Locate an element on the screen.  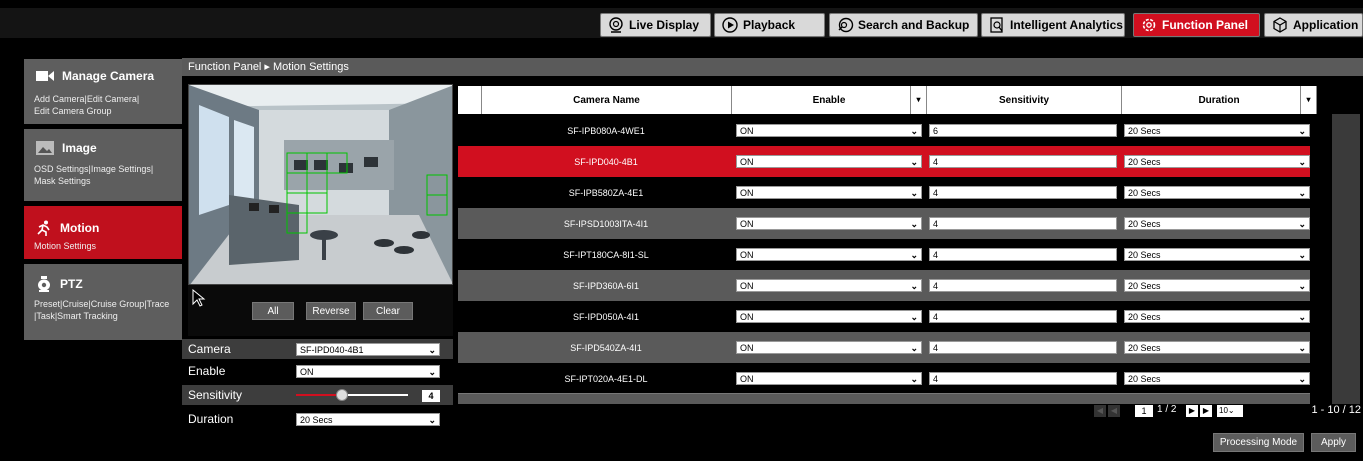
sidebar-item-links: Motion Settings is located at coordinates (107, 246).